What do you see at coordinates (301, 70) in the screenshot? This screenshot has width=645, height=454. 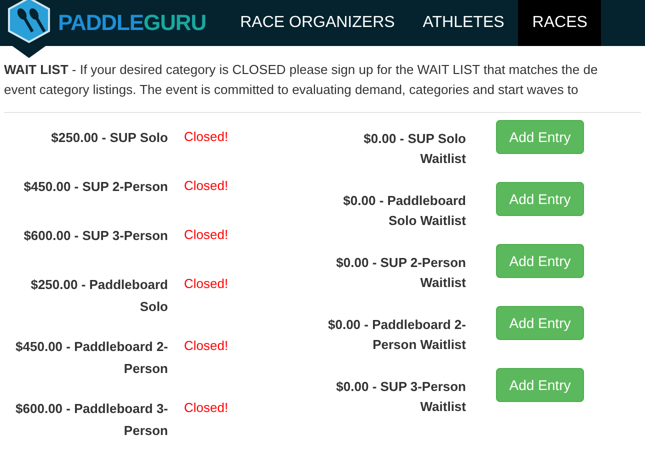 I see `notice-text: WAIT LIST - If your desired category is CLOSED please sign up for the WAIT LIST that matches the de` at bounding box center [301, 70].